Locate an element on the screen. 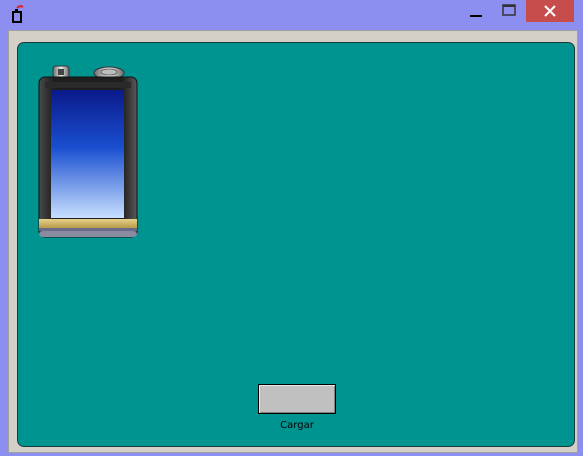 The width and height of the screenshot is (583, 456). minimize-button is located at coordinates (476, 11).